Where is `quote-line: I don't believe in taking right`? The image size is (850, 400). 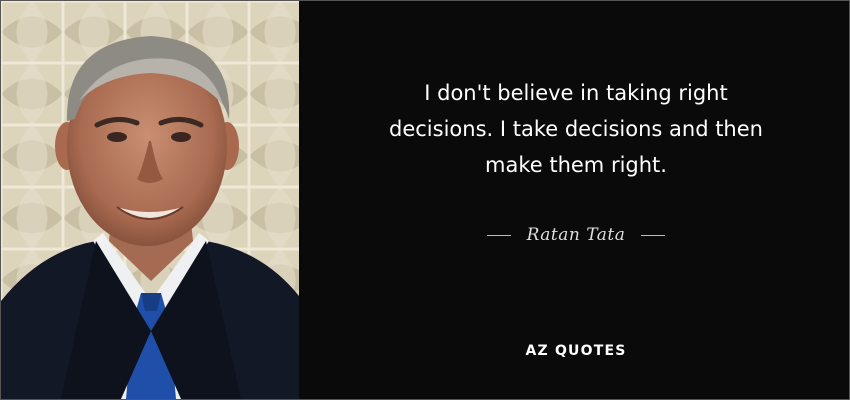
quote-line: I don't believe in taking right is located at coordinates (576, 93).